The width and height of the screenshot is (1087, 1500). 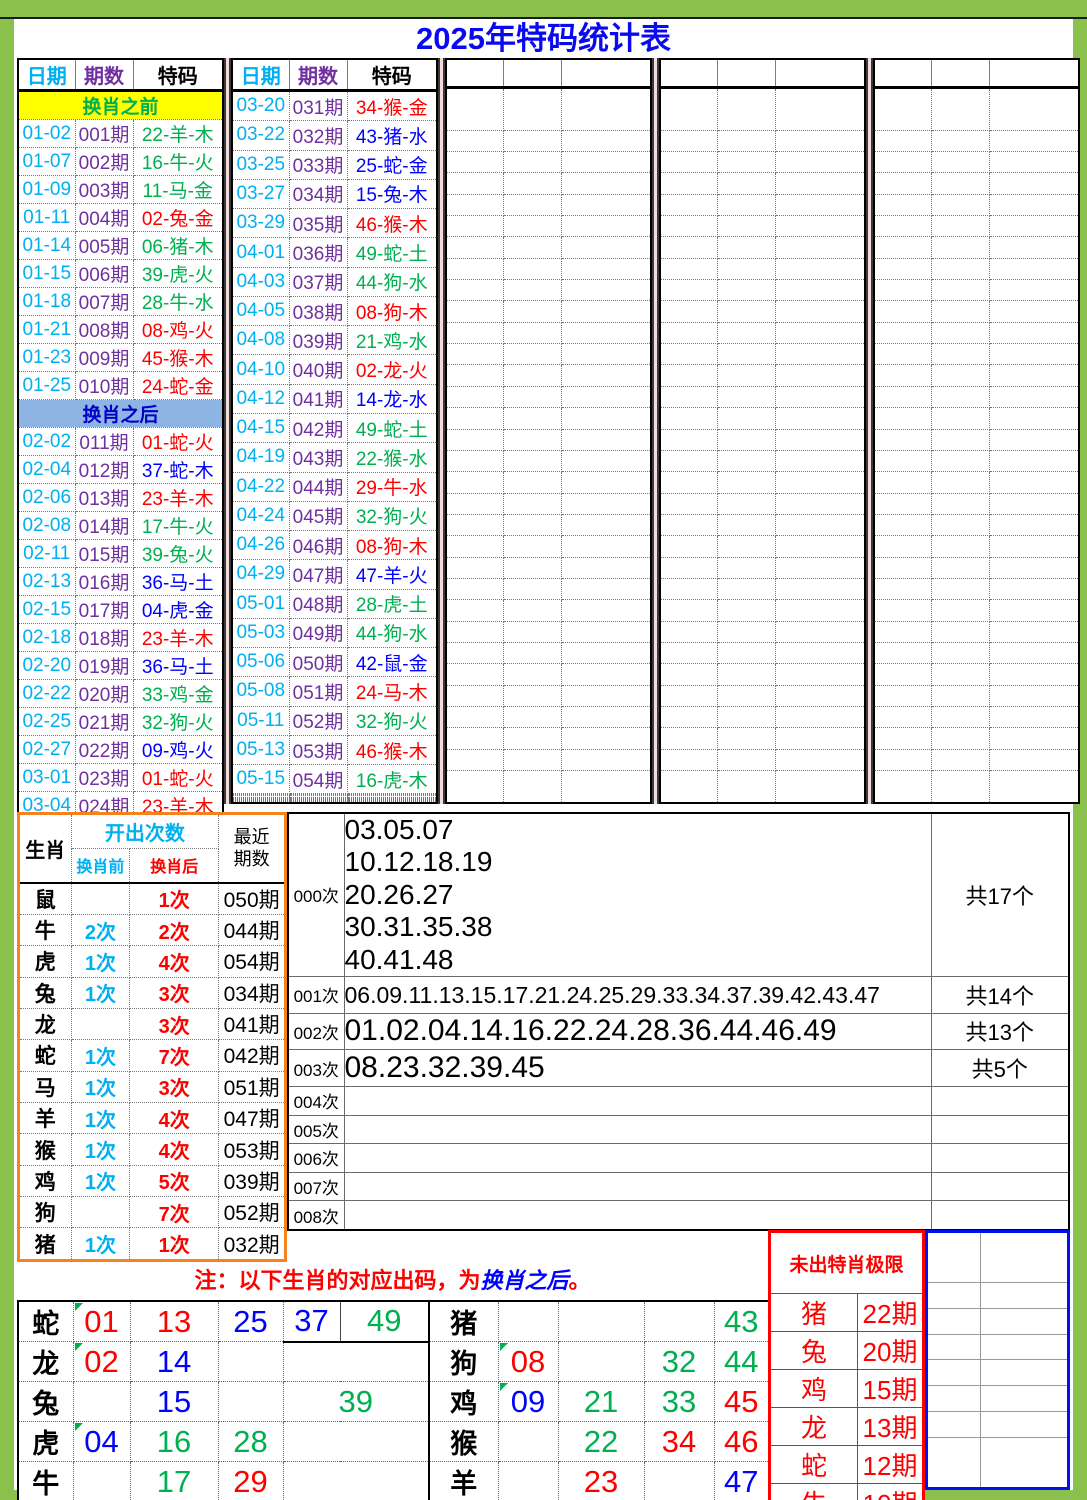 I want to click on issue-cell: 013期, so click(x=104, y=497).